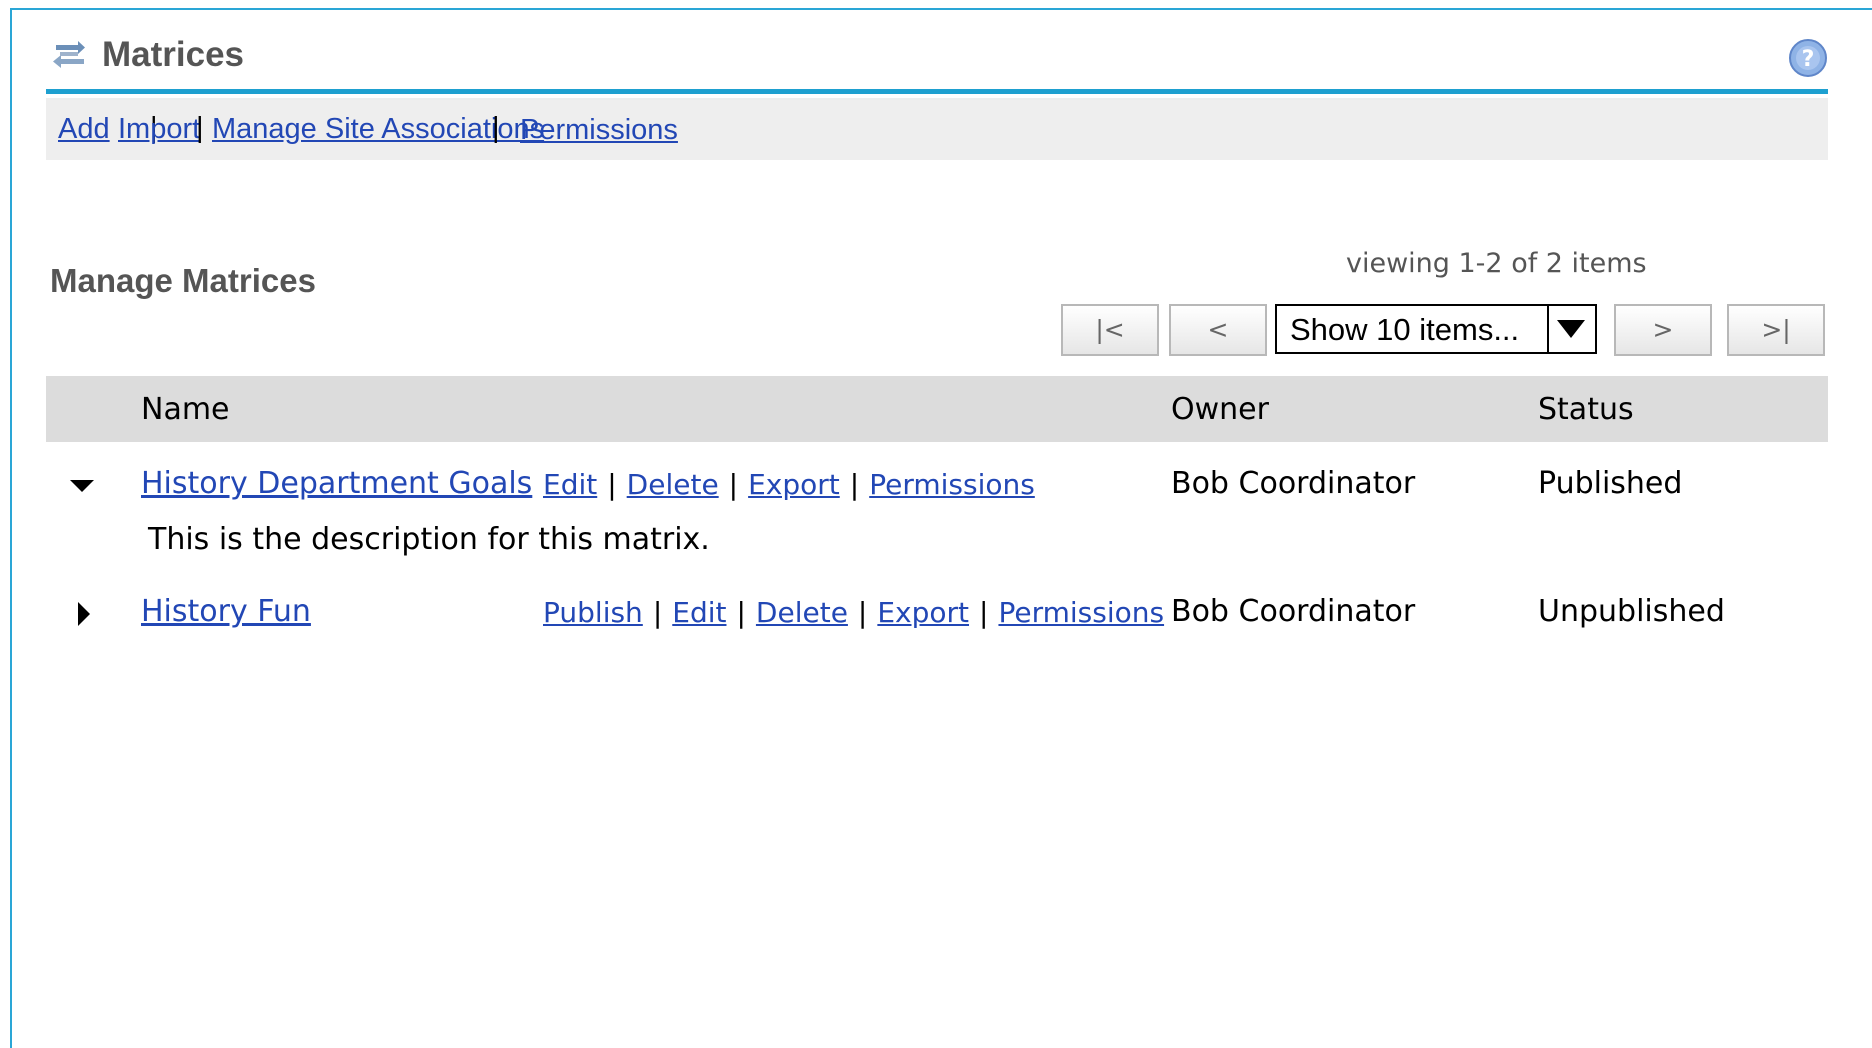 The image size is (1872, 1048). Describe the element at coordinates (83, 614) in the screenshot. I see `expand-triangle-icon` at that location.